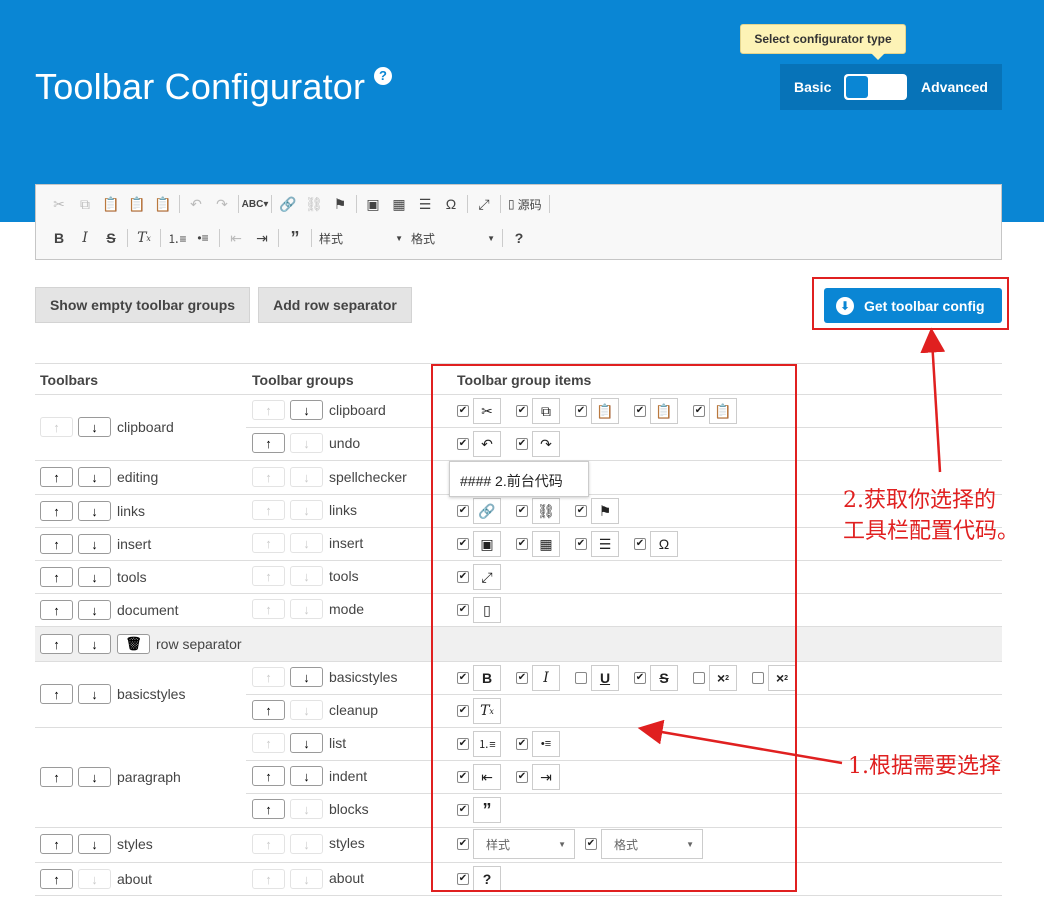  I want to click on toolbar-name: editing, so click(138, 477).